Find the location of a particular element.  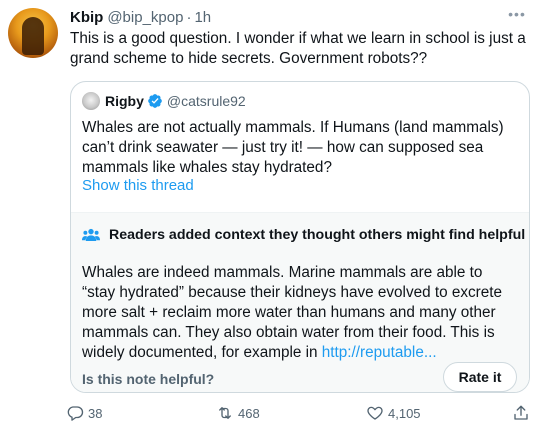

tweet-header: Kbip @bip_kpop · 1h is located at coordinates (140, 19).